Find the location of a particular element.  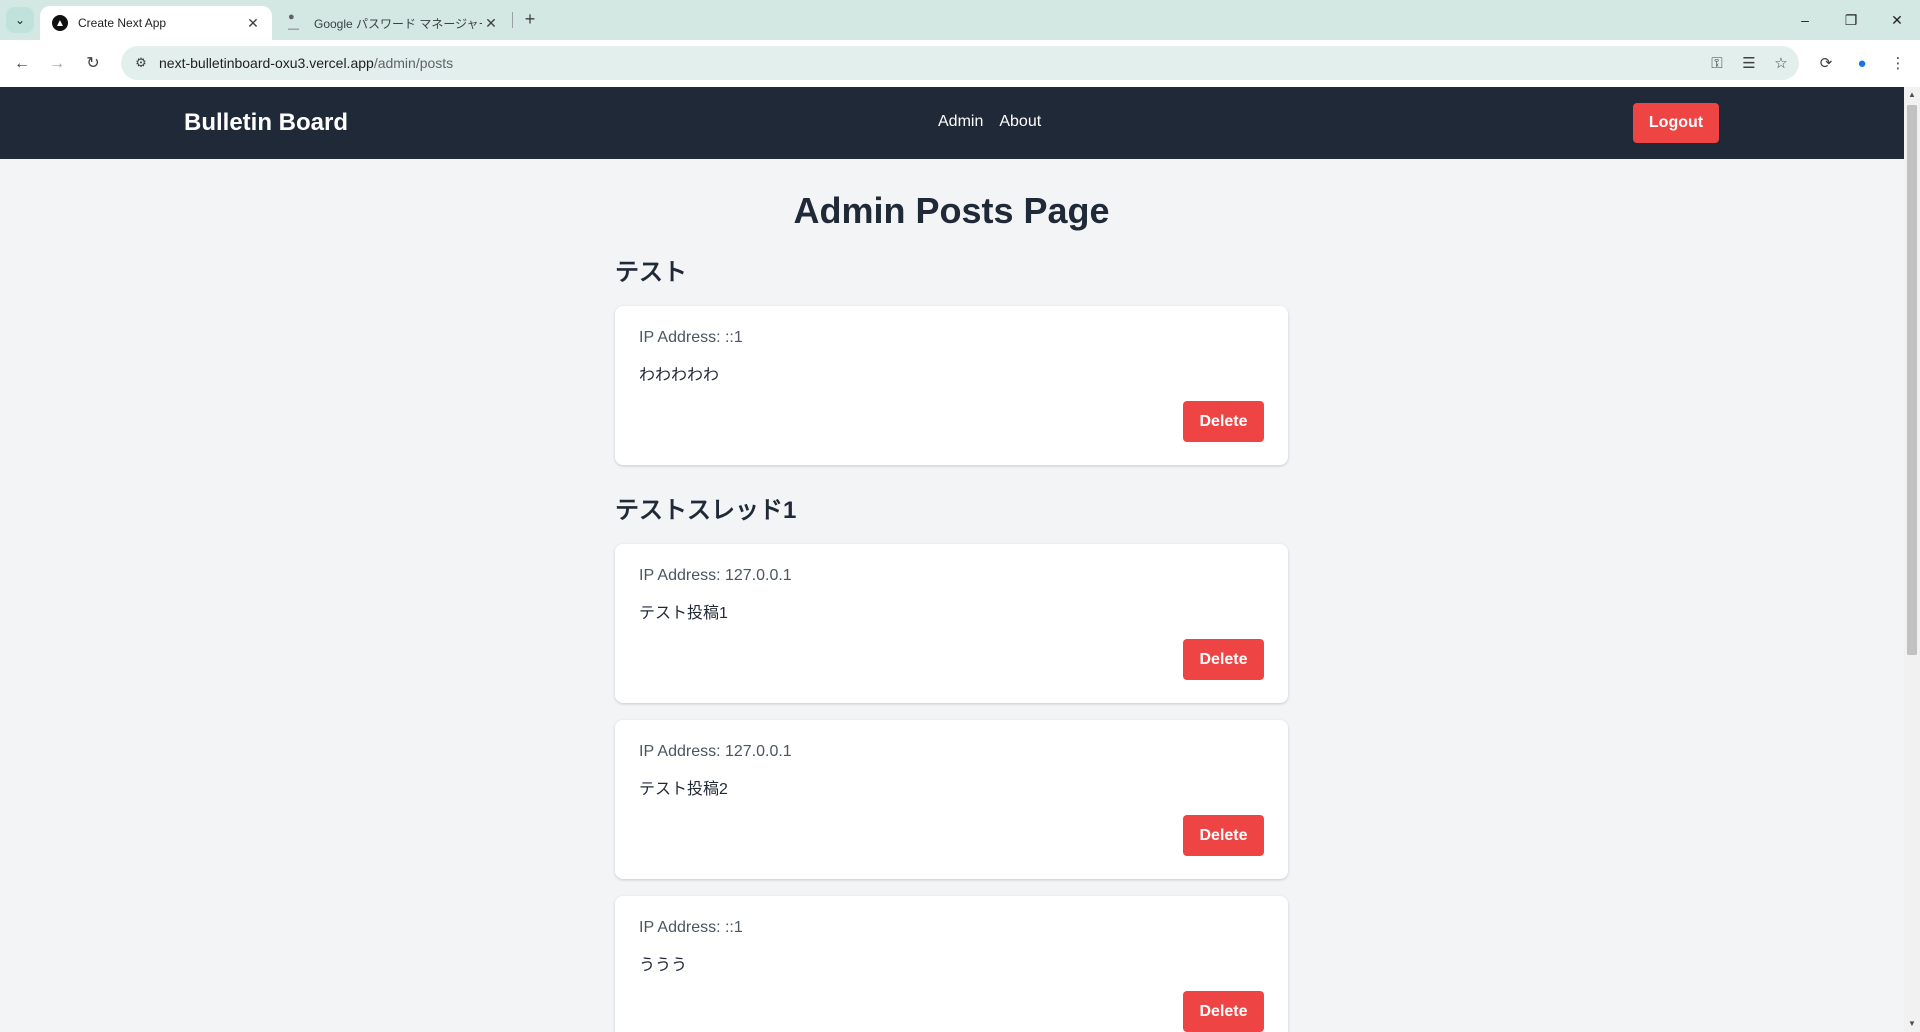

scroll-thumb is located at coordinates (1912, 380).